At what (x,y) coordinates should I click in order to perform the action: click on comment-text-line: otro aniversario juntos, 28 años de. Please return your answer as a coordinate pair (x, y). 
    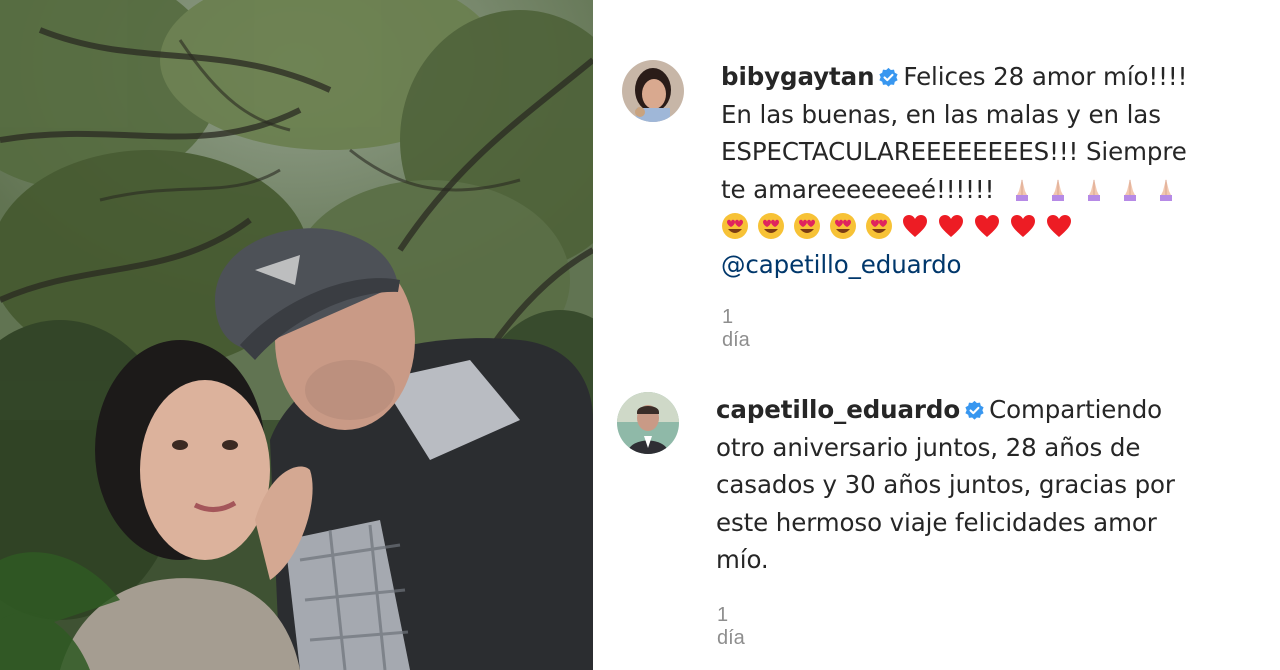
    Looking at the image, I should click on (928, 447).